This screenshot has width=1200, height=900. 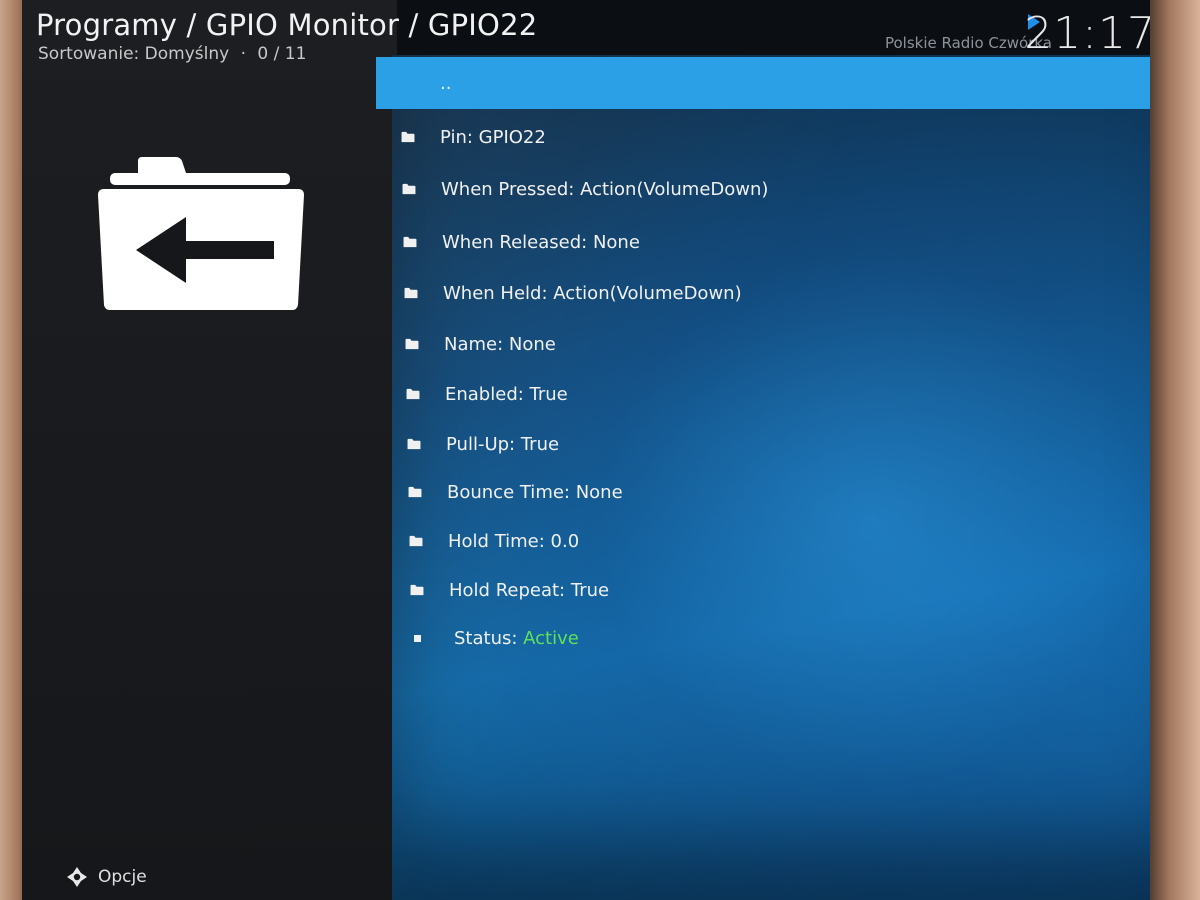 What do you see at coordinates (201, 233) in the screenshot?
I see `folder-back-icon` at bounding box center [201, 233].